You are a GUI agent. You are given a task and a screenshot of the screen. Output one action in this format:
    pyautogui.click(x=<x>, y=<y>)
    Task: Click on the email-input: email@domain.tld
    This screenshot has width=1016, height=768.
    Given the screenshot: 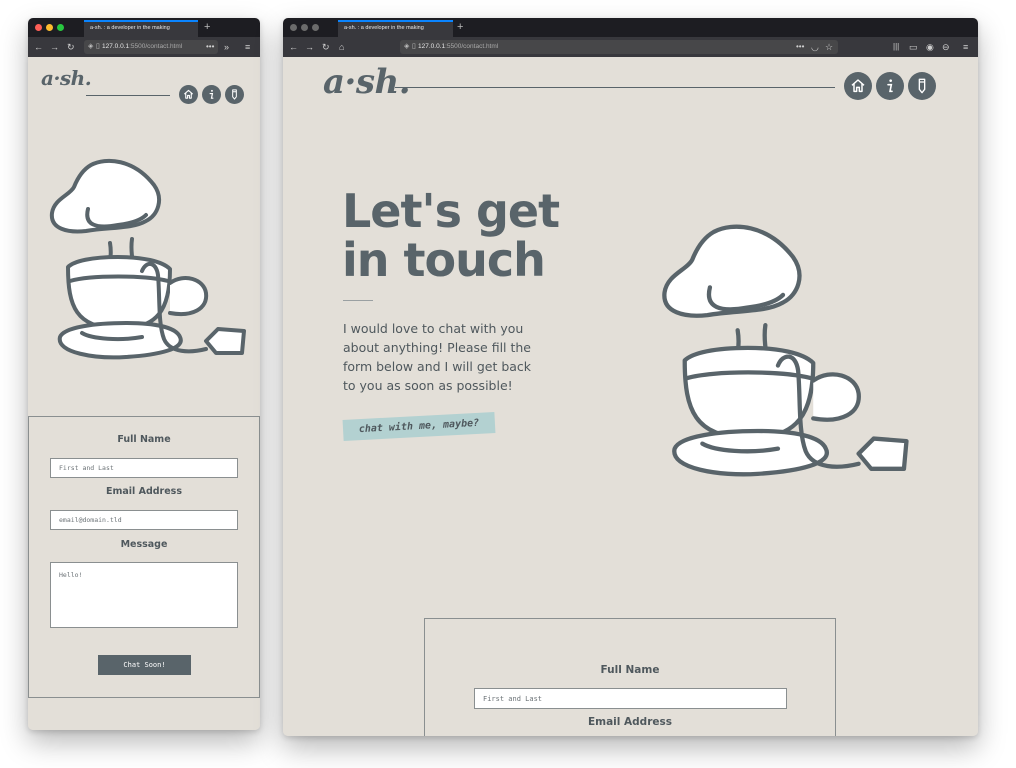 What is the action you would take?
    pyautogui.click(x=144, y=520)
    